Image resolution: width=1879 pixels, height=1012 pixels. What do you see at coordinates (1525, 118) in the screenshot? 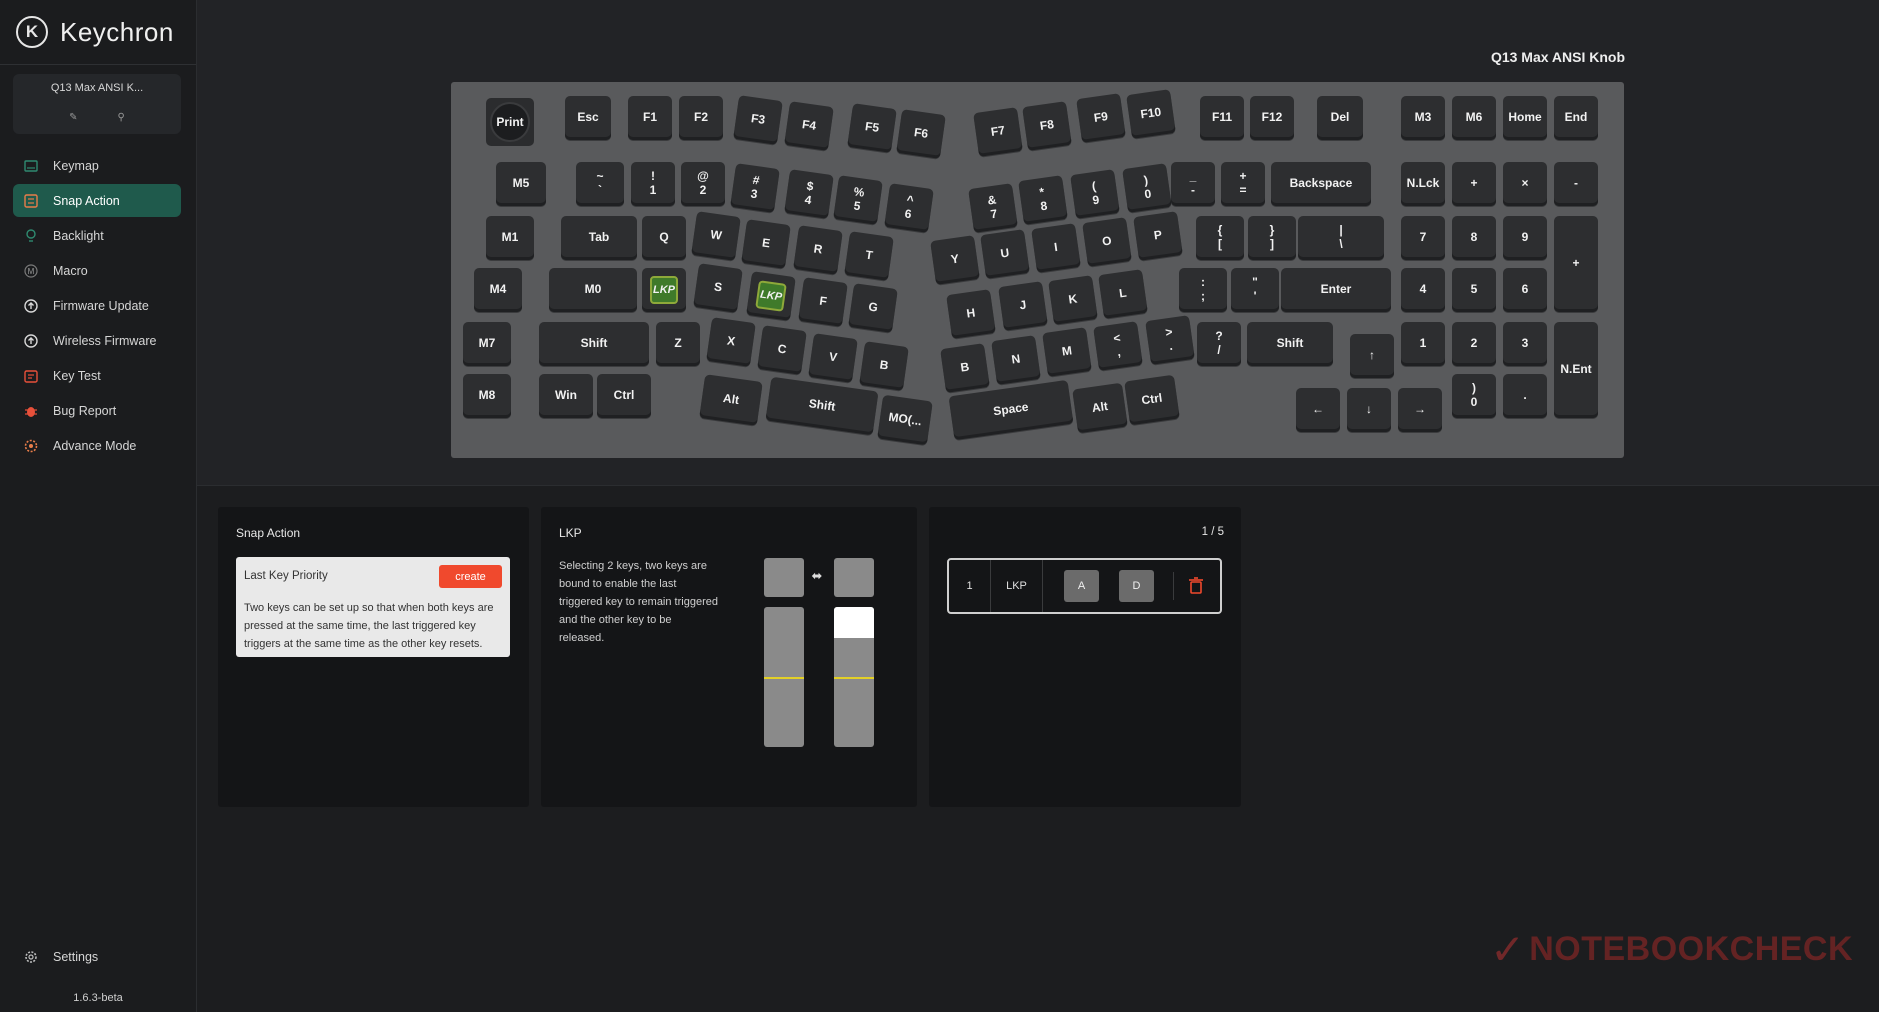
I see `key: Home` at bounding box center [1525, 118].